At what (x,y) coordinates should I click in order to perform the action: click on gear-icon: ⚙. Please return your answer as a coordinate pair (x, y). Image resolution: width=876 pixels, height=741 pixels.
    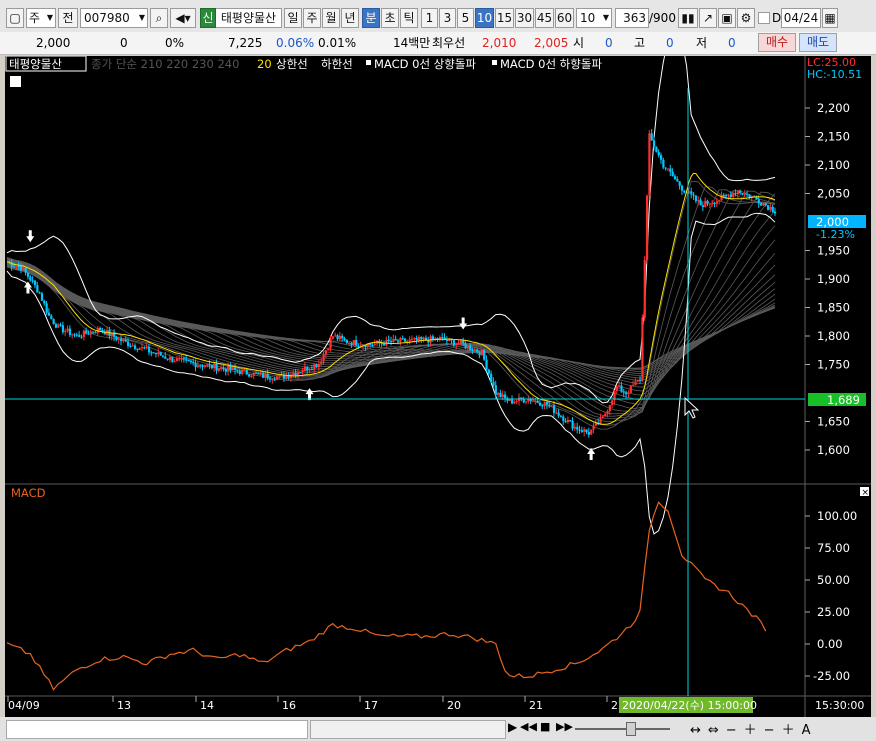
    Looking at the image, I should click on (746, 18).